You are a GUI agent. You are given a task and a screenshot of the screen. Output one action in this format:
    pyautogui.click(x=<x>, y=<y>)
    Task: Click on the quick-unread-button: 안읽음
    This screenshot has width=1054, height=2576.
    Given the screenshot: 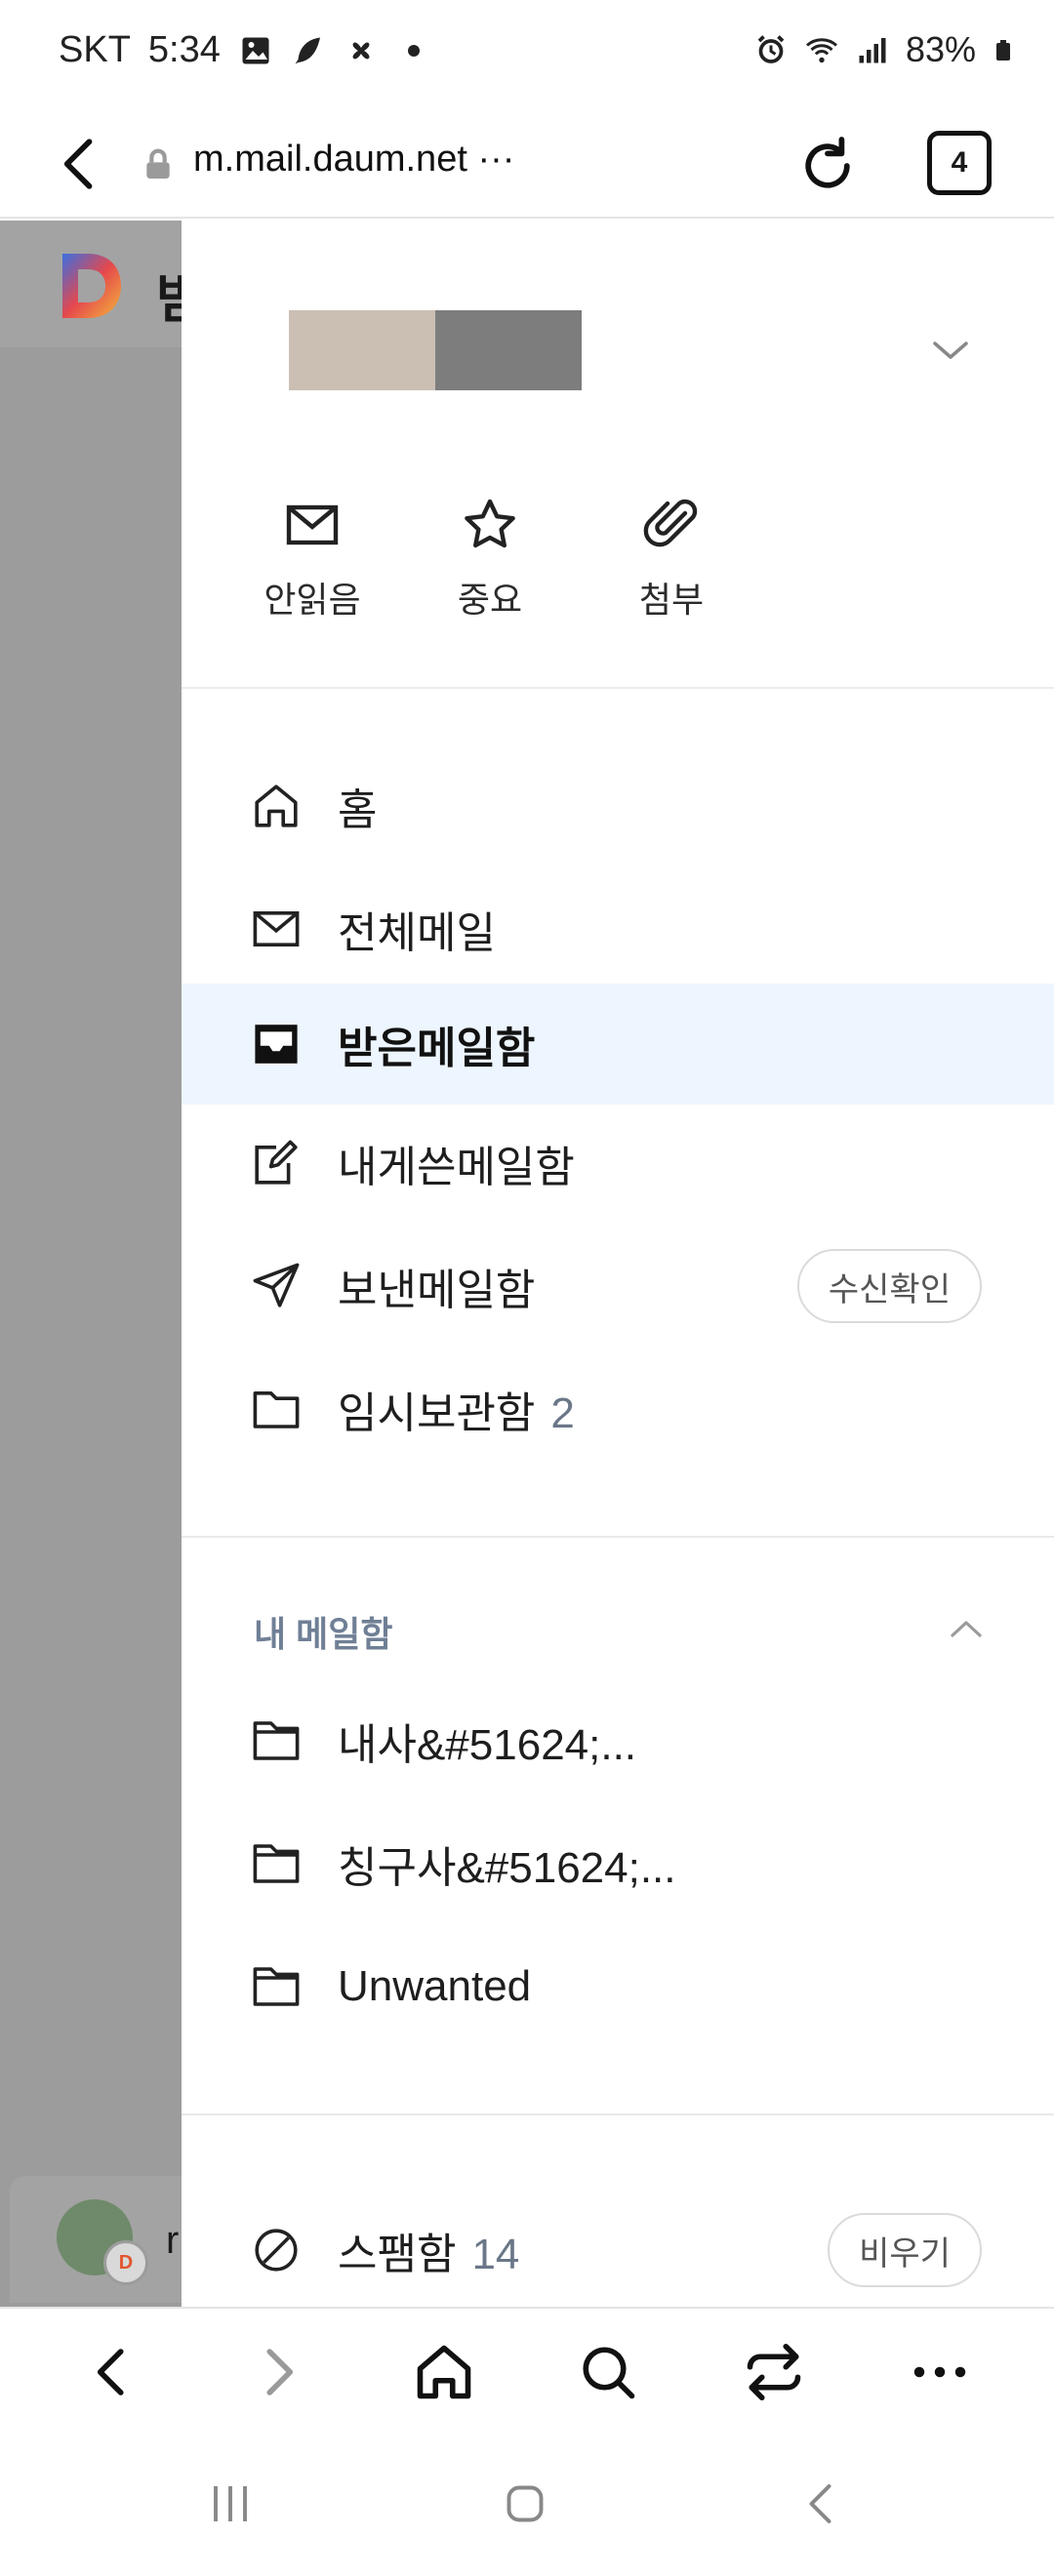 What is the action you would take?
    pyautogui.click(x=312, y=559)
    